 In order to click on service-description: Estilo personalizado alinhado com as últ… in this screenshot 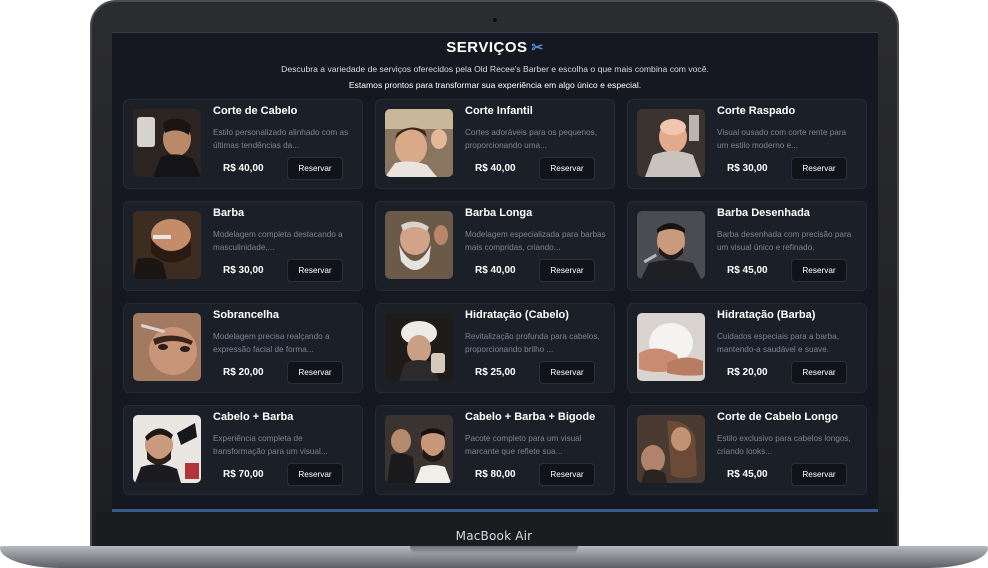, I will do `click(281, 139)`.